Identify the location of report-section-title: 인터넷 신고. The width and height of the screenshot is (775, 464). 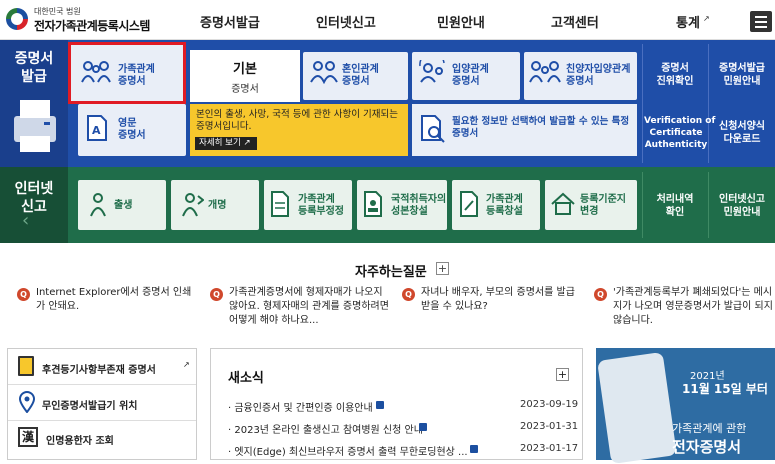
(34, 198).